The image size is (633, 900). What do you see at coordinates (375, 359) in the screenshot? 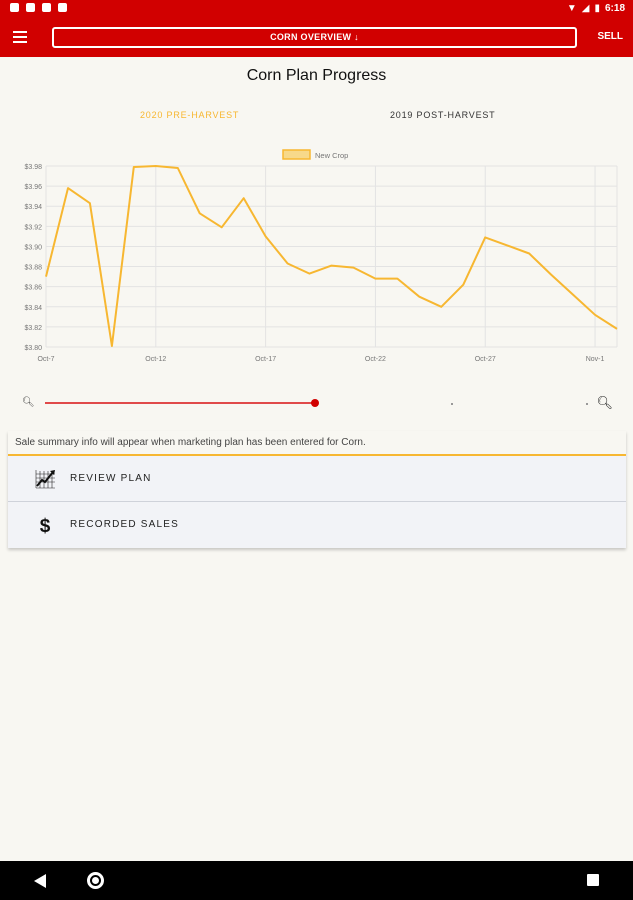
I see `x-tick-label: Oct-22` at bounding box center [375, 359].